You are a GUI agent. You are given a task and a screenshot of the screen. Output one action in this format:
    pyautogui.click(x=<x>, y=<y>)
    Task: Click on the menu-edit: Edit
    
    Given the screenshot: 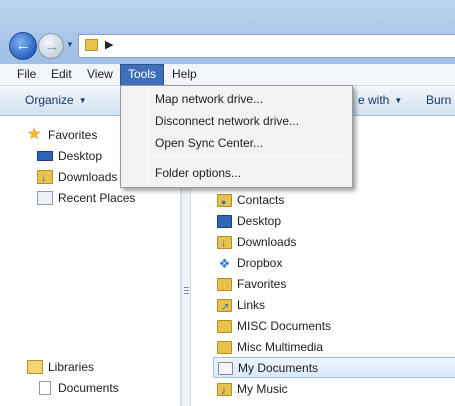 What is the action you would take?
    pyautogui.click(x=61, y=75)
    